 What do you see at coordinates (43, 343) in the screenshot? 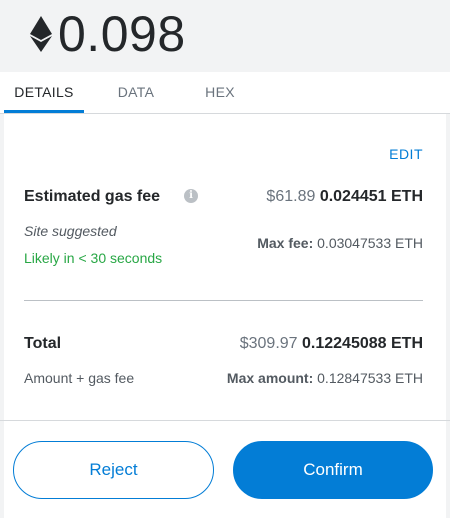
I see `total-label: Total` at bounding box center [43, 343].